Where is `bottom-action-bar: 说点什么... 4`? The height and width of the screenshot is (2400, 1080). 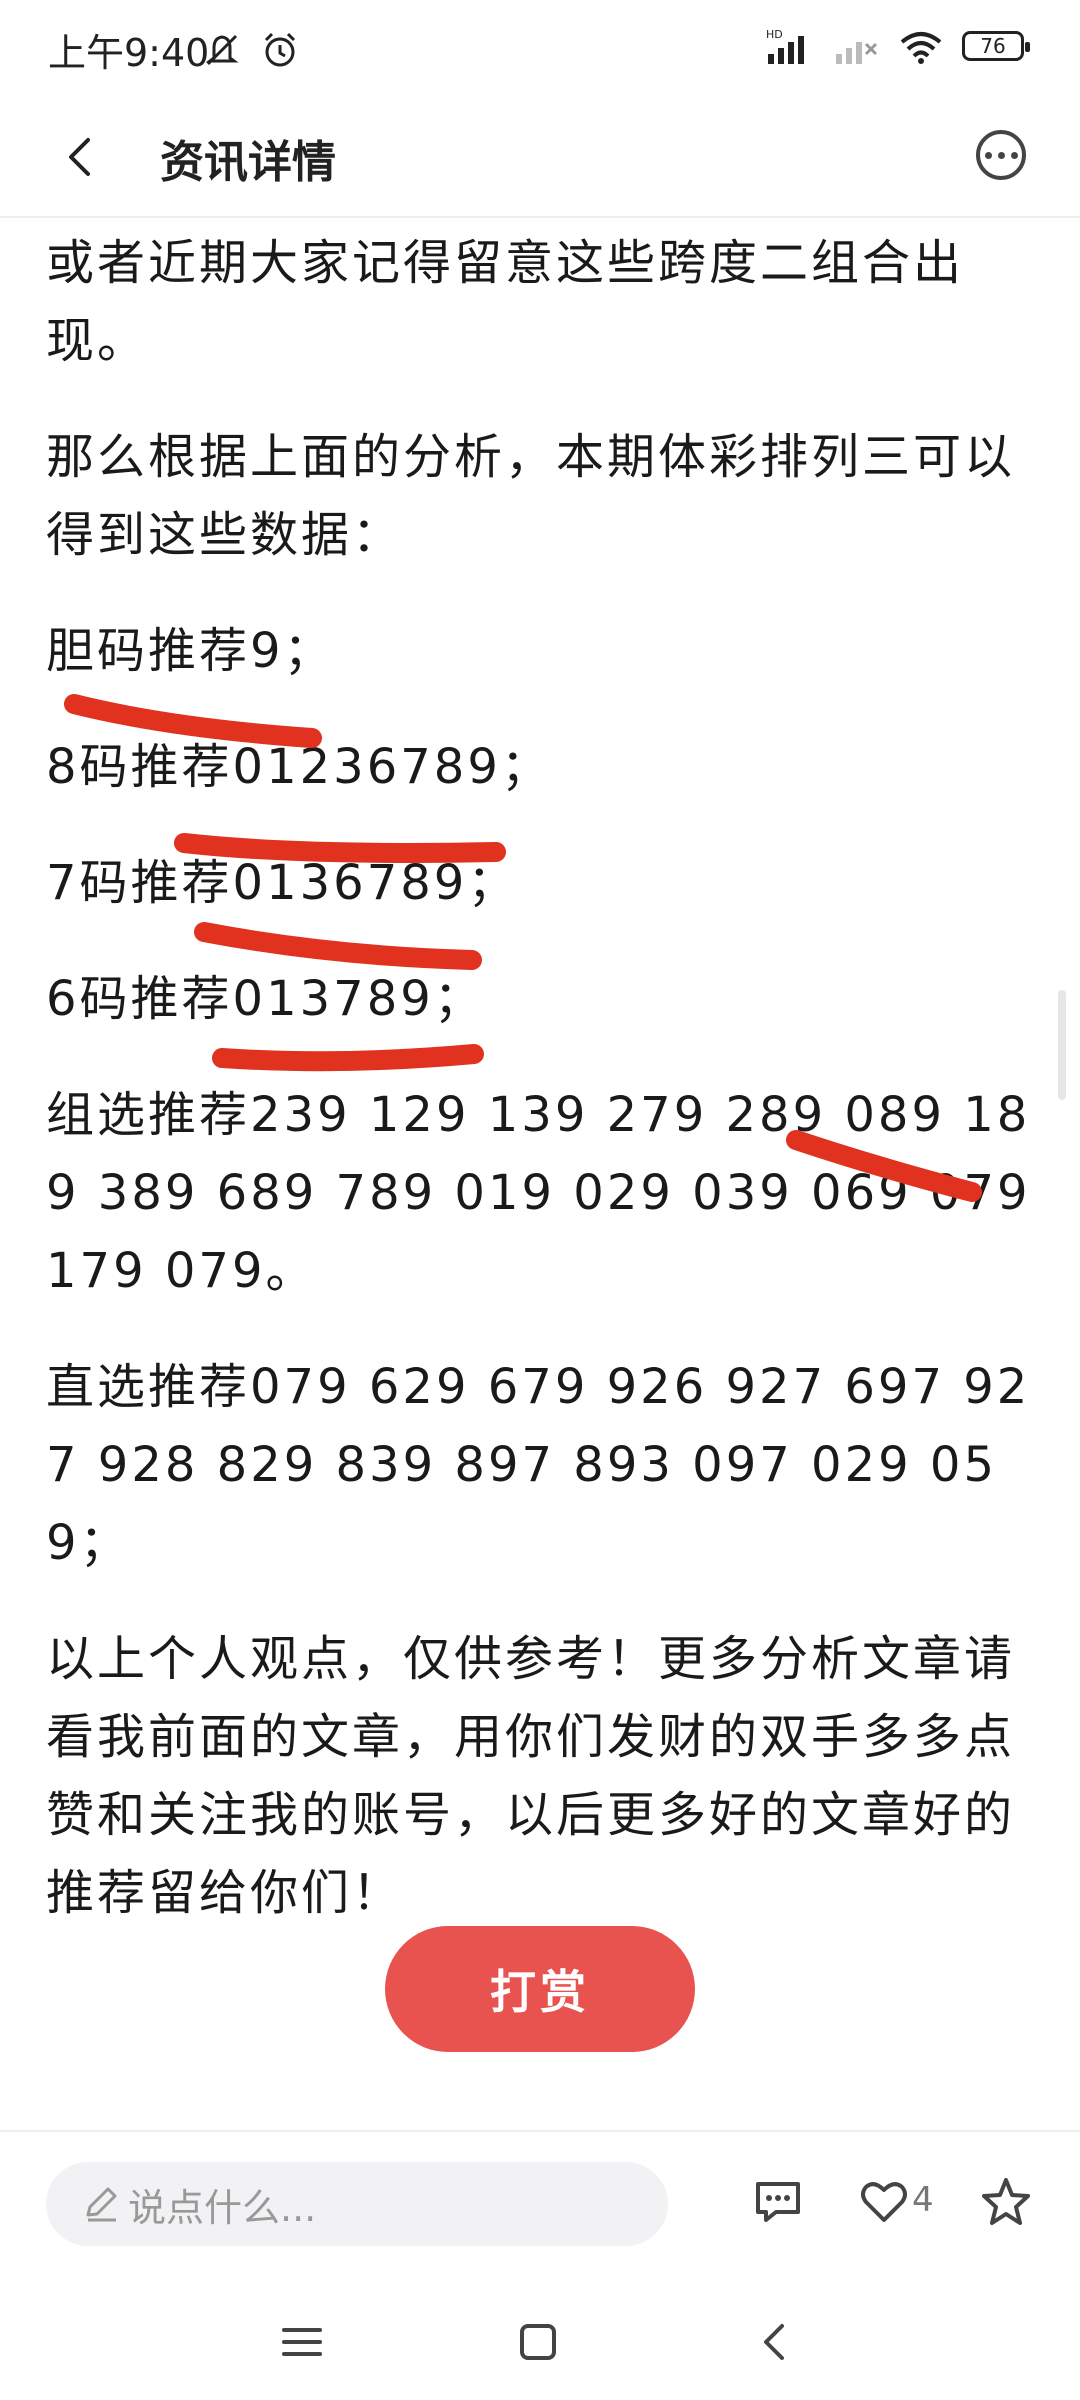
bottom-action-bar: 说点什么... 4 is located at coordinates (540, 2201).